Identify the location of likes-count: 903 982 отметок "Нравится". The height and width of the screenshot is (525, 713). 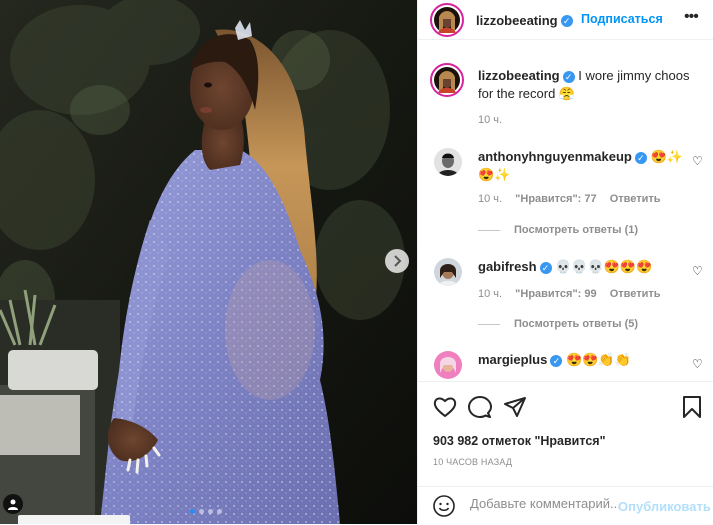
(519, 441).